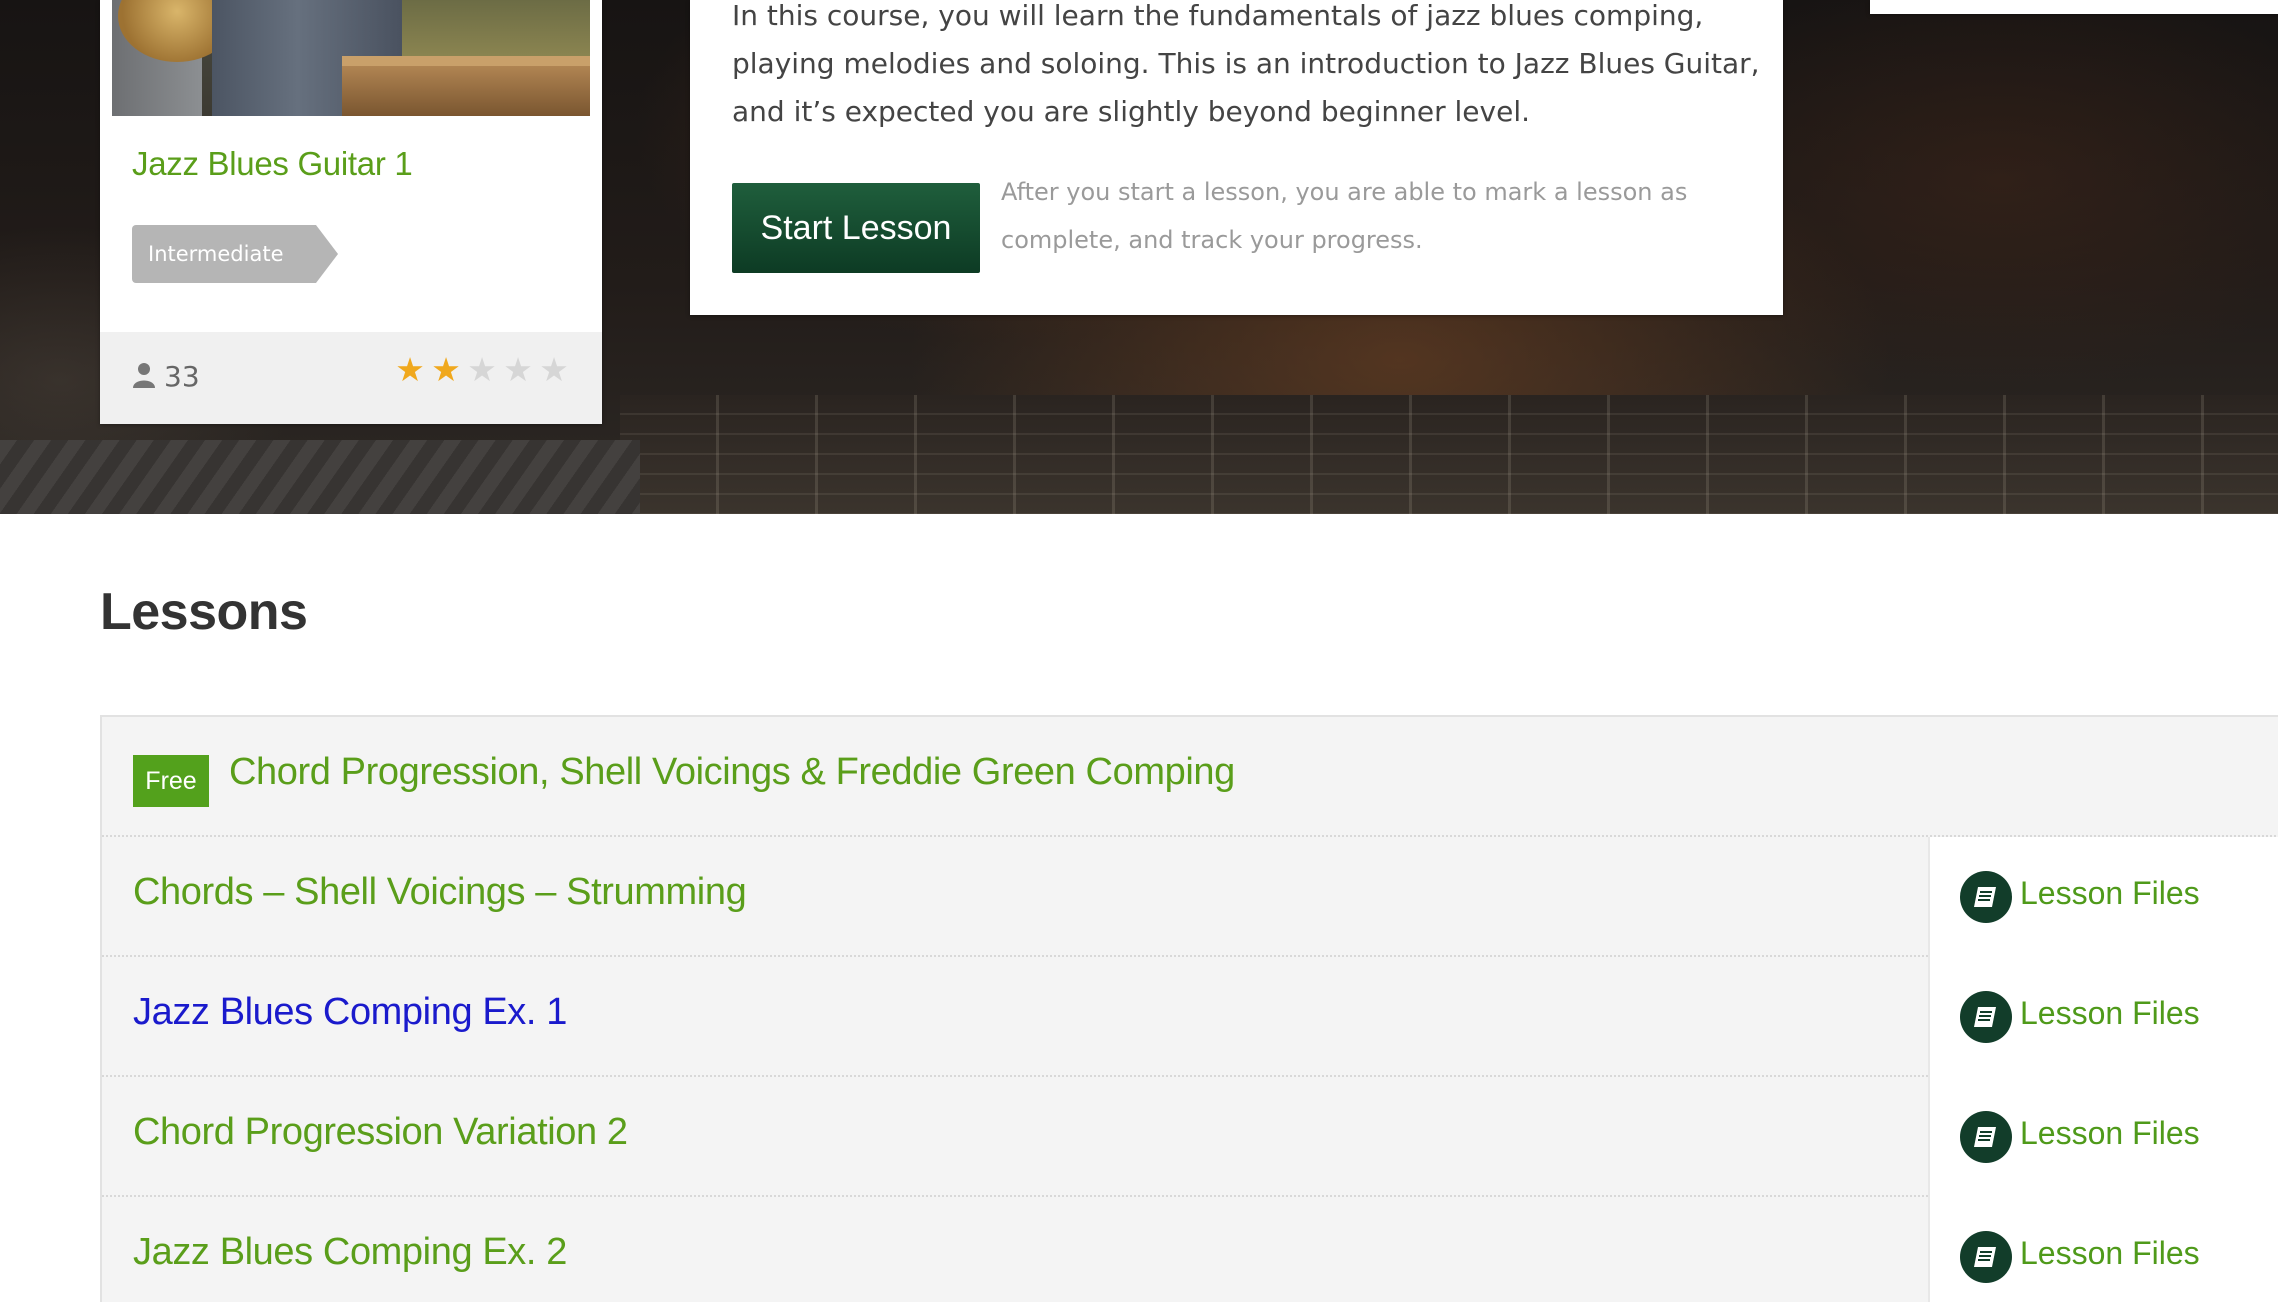 The width and height of the screenshot is (2278, 1302). What do you see at coordinates (1190, 1017) in the screenshot?
I see `lesson-row: Jazz Blues Comping Ex. 1 Lesson Files` at bounding box center [1190, 1017].